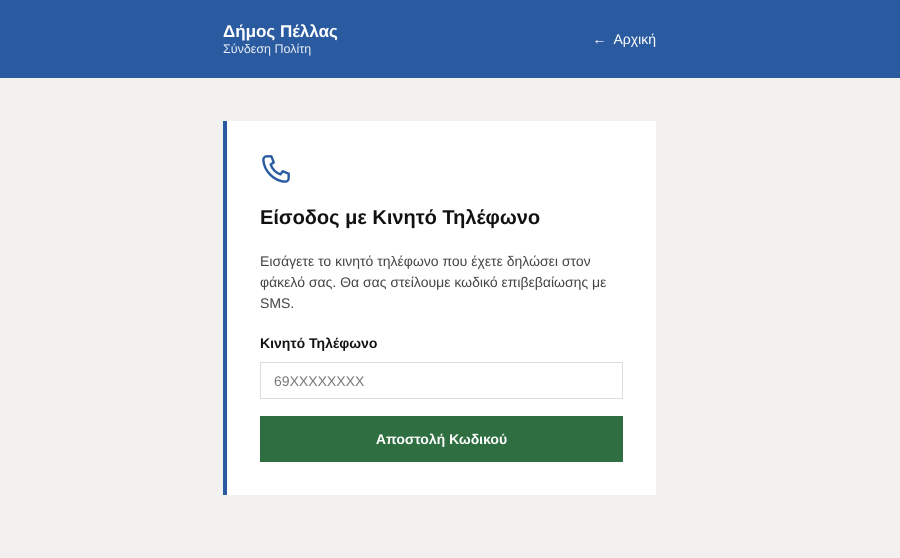 The height and width of the screenshot is (558, 900). What do you see at coordinates (401, 218) in the screenshot?
I see `card-heading: Είσοδος με Κινητό Τηλέφωνο` at bounding box center [401, 218].